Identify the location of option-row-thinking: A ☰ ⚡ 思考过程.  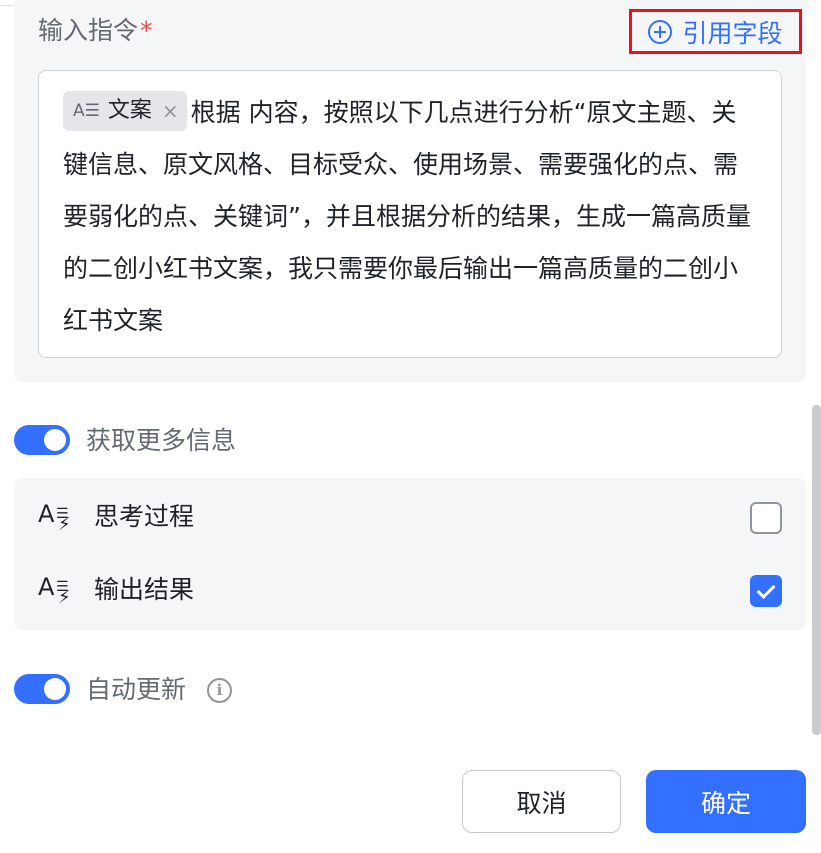
(410, 518).